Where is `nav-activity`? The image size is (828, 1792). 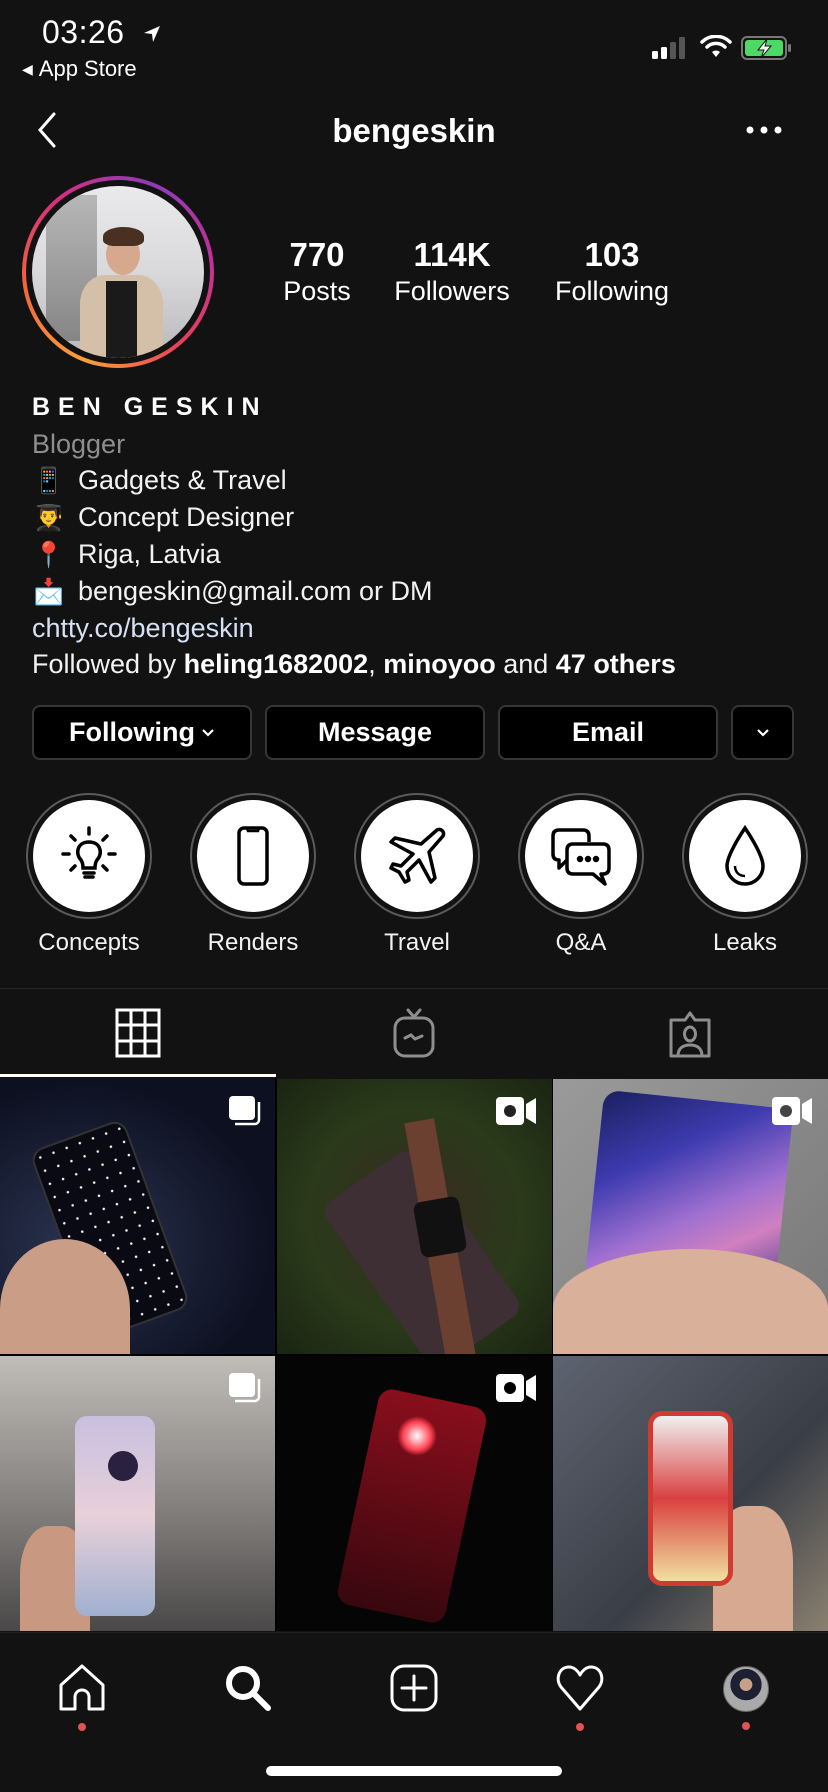
nav-activity is located at coordinates (580, 1703).